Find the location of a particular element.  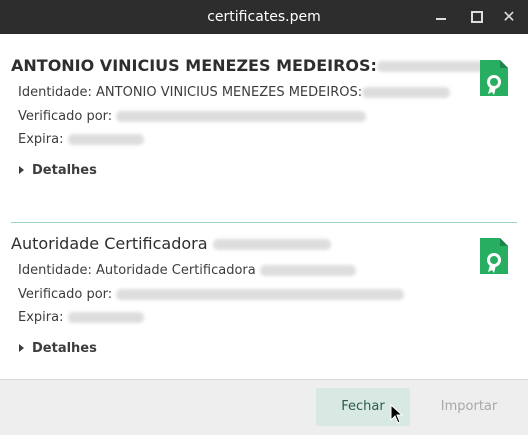

minimize-icon is located at coordinates (441, 19).